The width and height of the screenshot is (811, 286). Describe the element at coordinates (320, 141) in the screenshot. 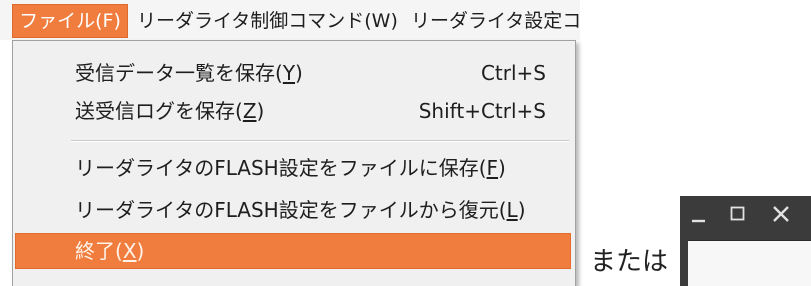

I see `menu-separator` at that location.